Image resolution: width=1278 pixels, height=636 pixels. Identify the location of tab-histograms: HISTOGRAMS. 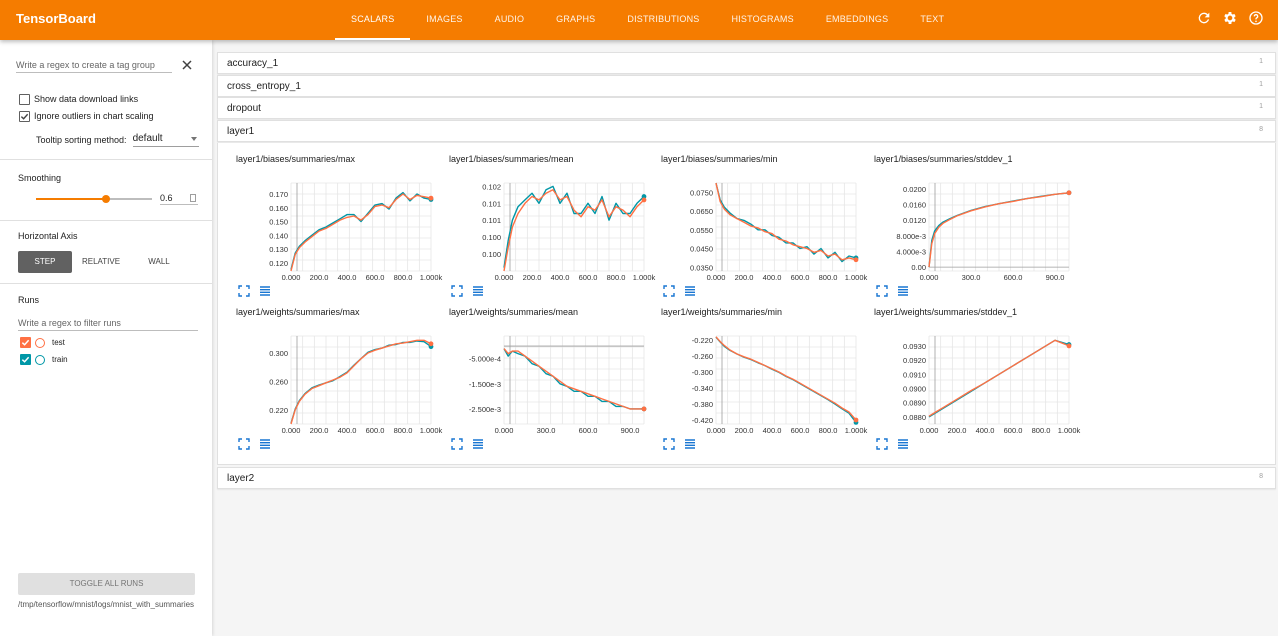
(762, 20).